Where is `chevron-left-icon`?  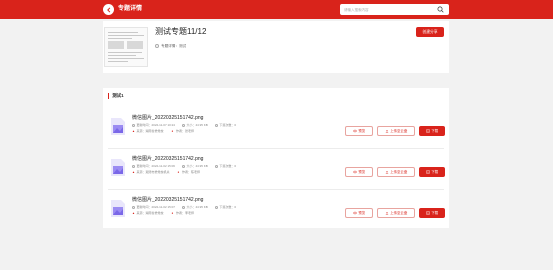 chevron-left-icon is located at coordinates (108, 9).